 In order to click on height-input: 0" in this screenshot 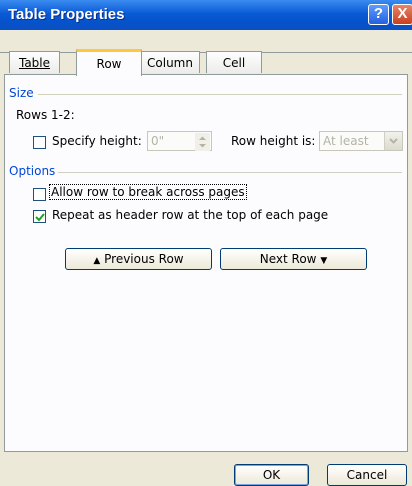, I will do `click(179, 141)`.